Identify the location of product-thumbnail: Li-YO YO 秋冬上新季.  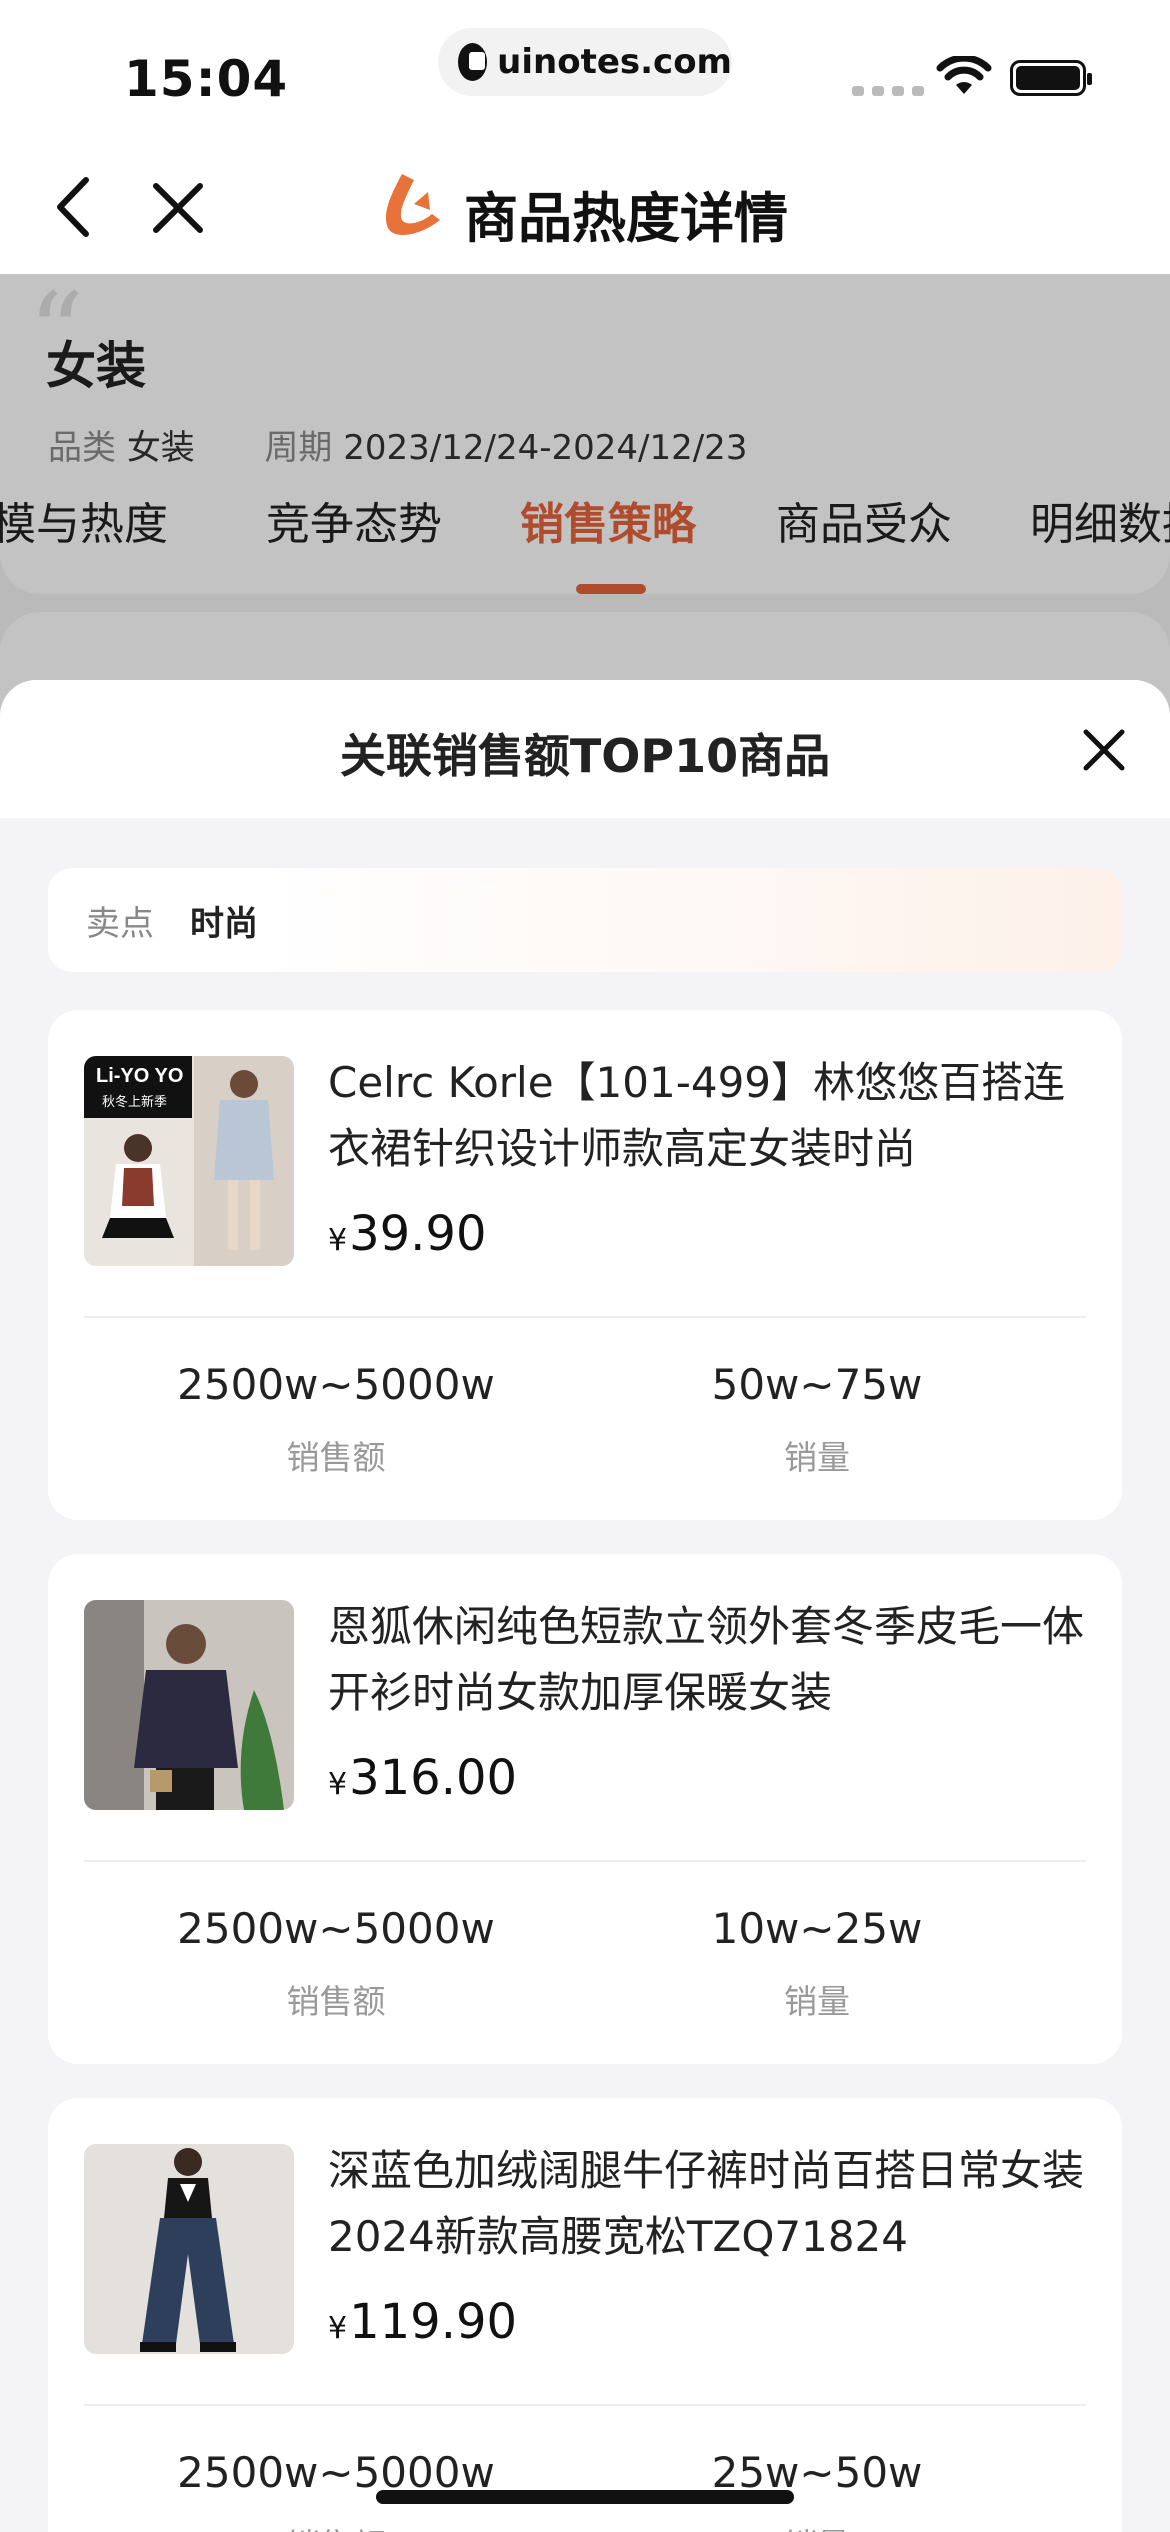
(189, 1161).